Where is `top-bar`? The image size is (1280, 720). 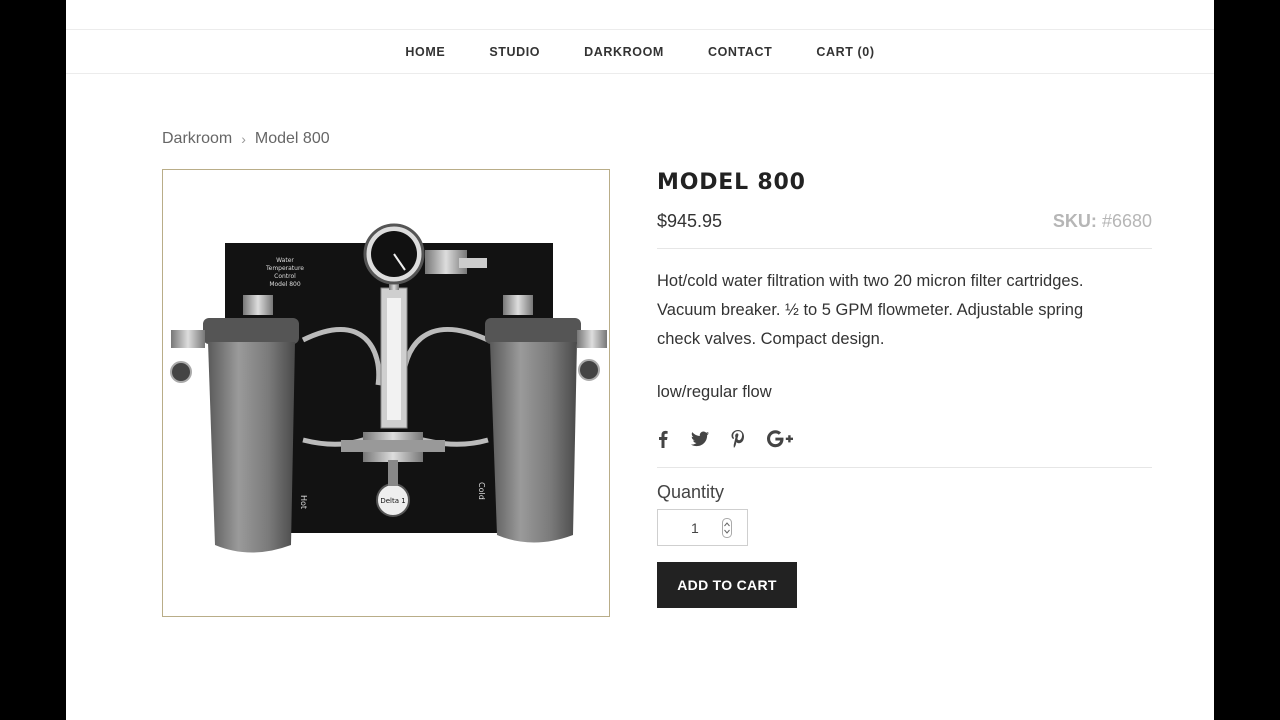 top-bar is located at coordinates (640, 15).